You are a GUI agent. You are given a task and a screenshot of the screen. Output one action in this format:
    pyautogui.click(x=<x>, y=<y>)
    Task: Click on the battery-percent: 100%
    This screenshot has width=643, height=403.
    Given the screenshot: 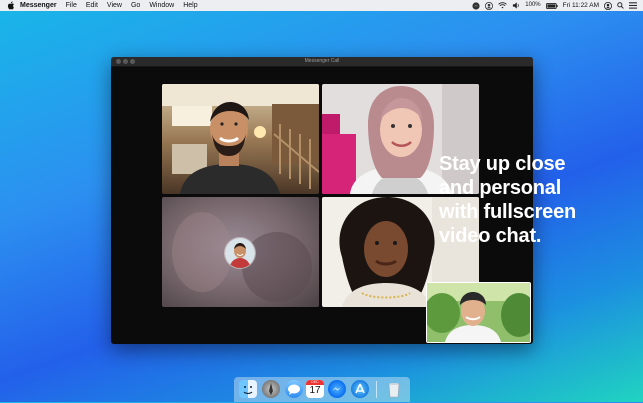 What is the action you would take?
    pyautogui.click(x=533, y=5)
    